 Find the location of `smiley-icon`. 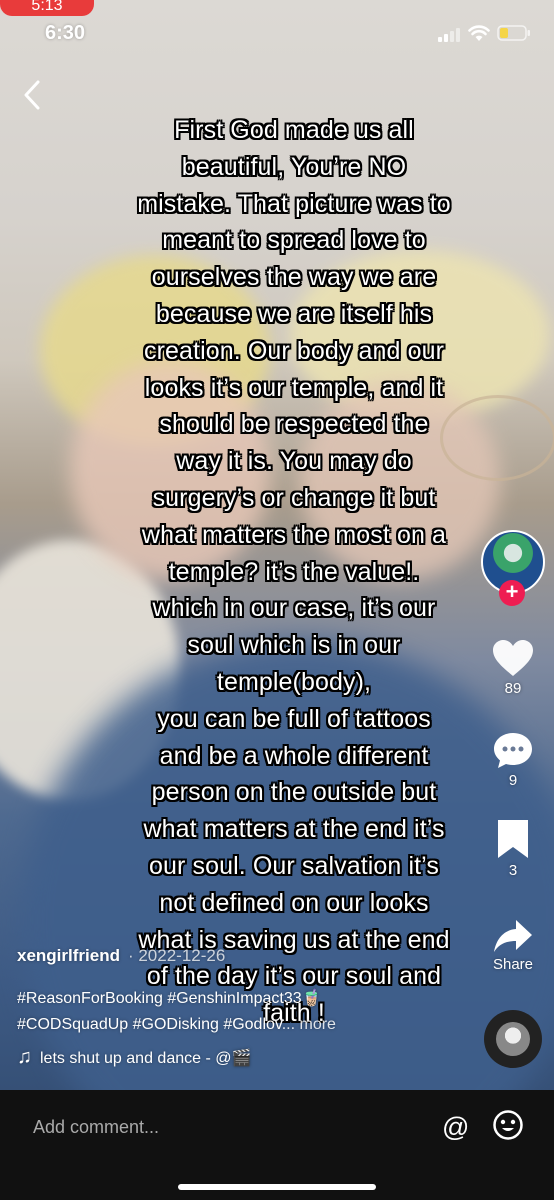

smiley-icon is located at coordinates (508, 1125).